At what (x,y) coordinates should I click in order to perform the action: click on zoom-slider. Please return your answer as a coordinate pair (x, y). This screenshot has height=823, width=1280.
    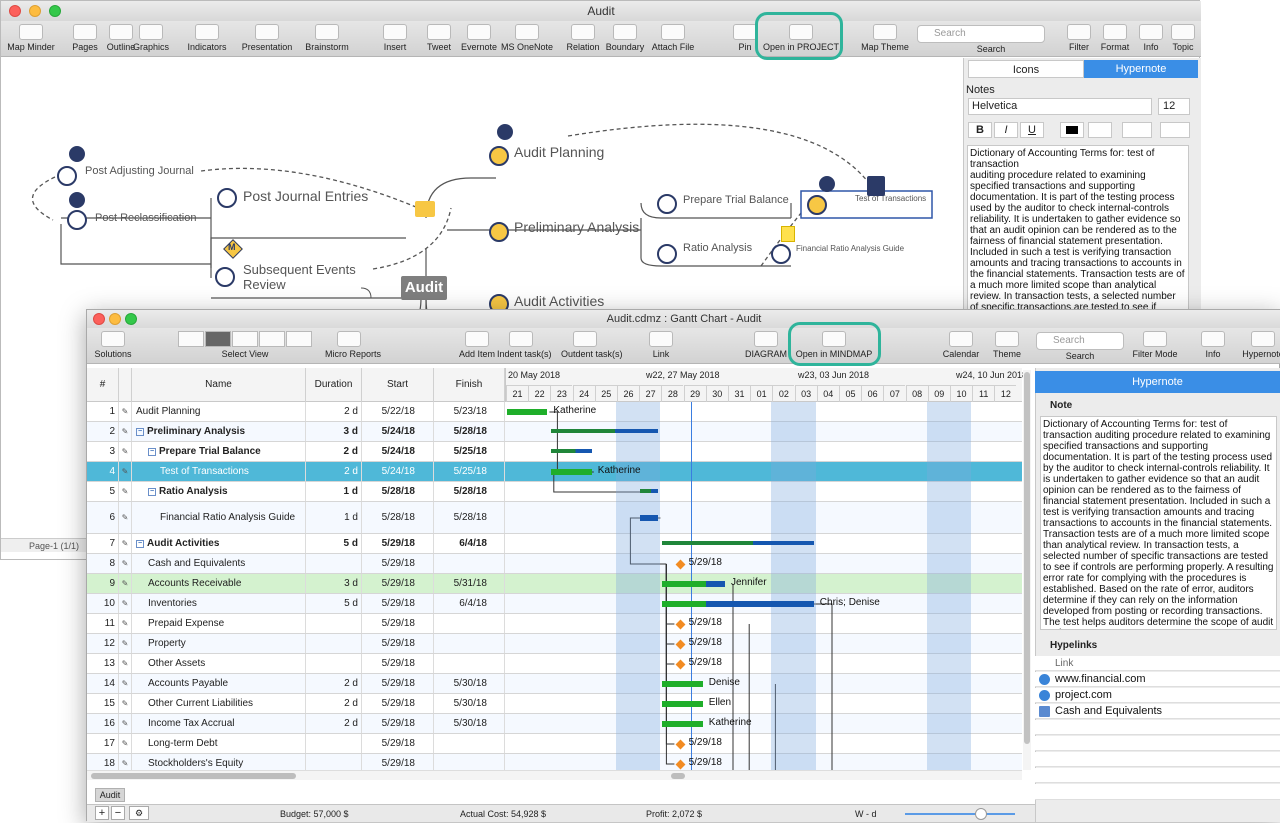
    Looking at the image, I should click on (960, 814).